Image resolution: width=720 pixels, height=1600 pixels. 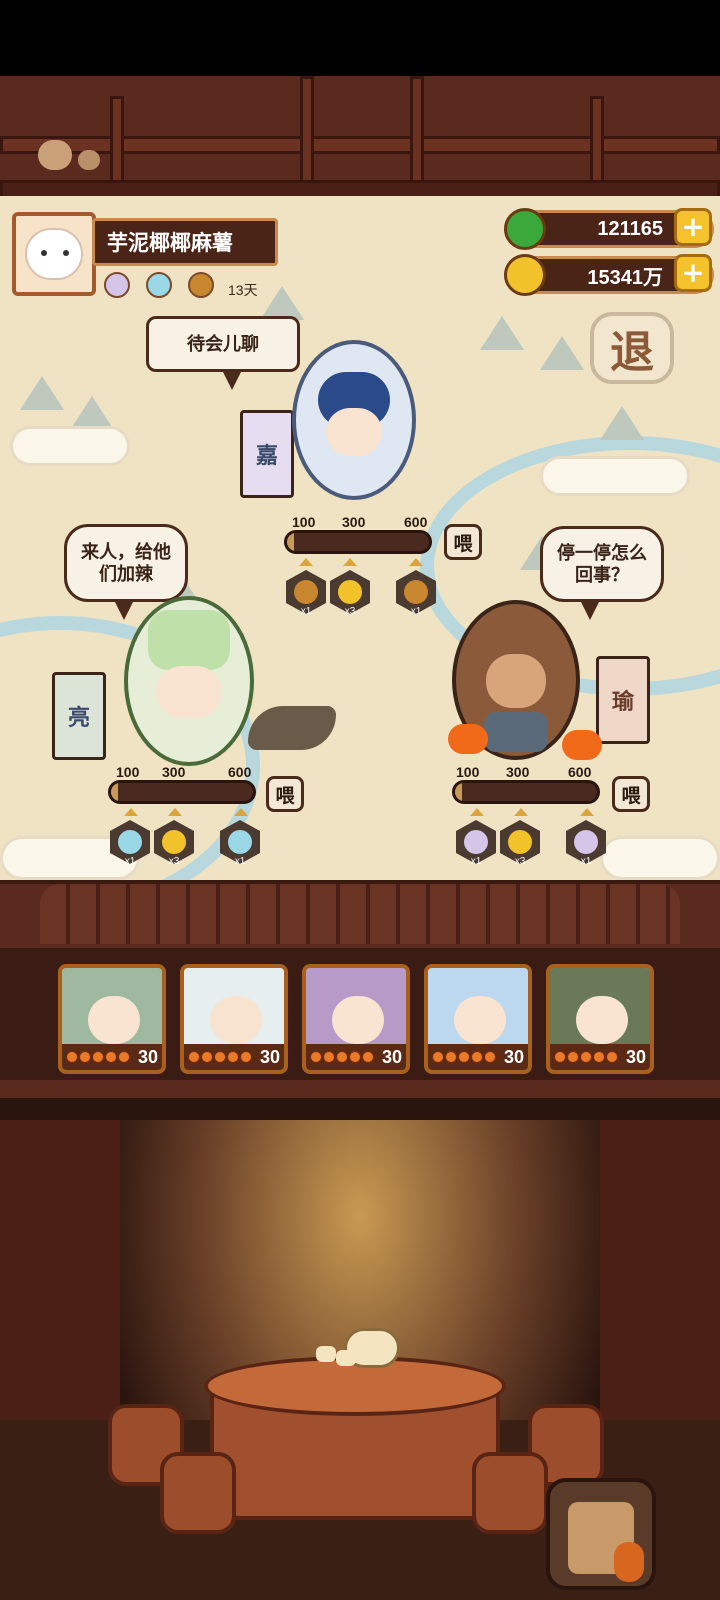 What do you see at coordinates (126, 563) in the screenshot?
I see `speech-bubble-left: 来人，给他们加辣` at bounding box center [126, 563].